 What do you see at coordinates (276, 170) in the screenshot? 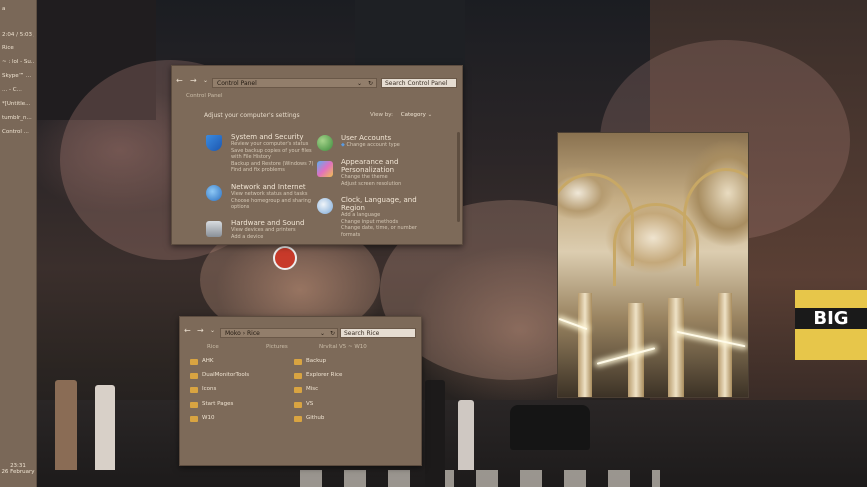
I see `category-link: Find and fix problems` at bounding box center [276, 170].